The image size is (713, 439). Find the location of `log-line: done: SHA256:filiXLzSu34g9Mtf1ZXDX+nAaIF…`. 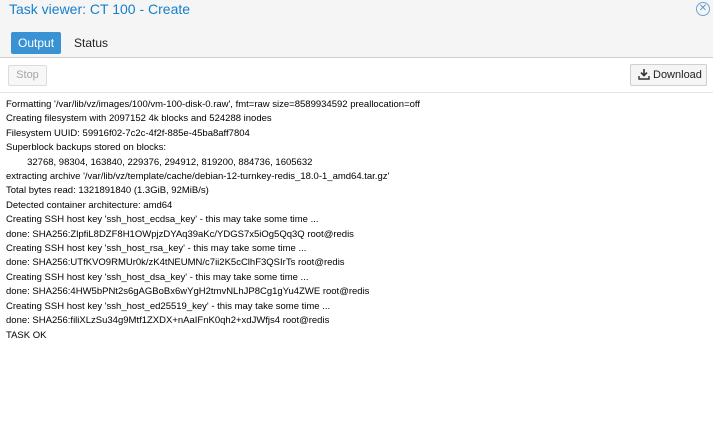

log-line: done: SHA256:filiXLzSu34g9Mtf1ZXDX+nAaIF… is located at coordinates (168, 321).